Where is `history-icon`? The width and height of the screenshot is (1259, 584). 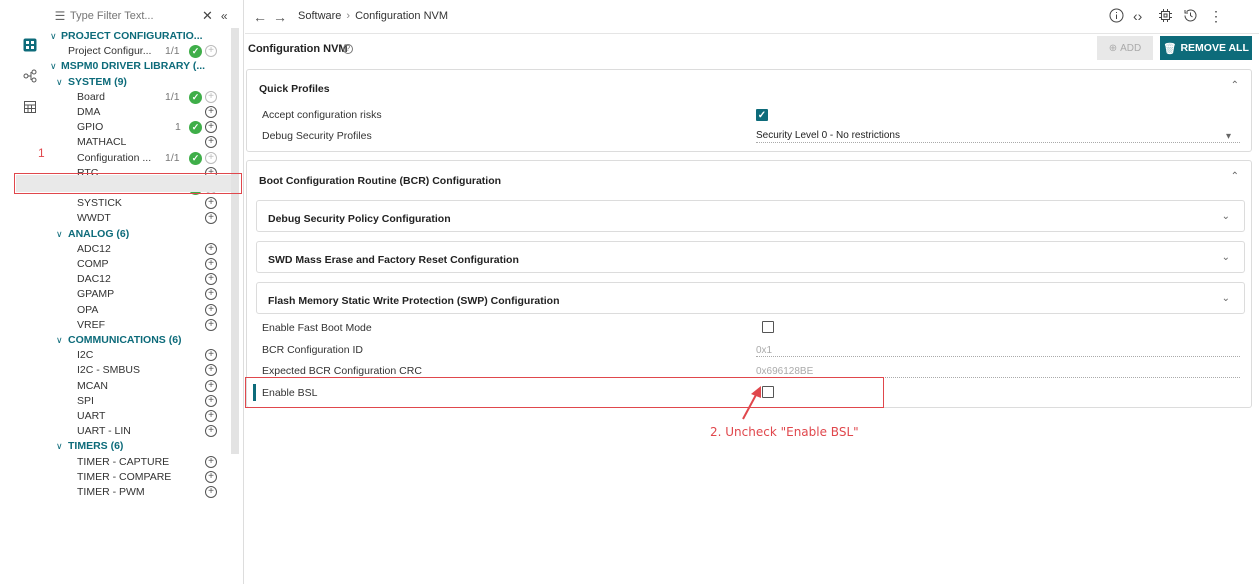 history-icon is located at coordinates (1190, 17).